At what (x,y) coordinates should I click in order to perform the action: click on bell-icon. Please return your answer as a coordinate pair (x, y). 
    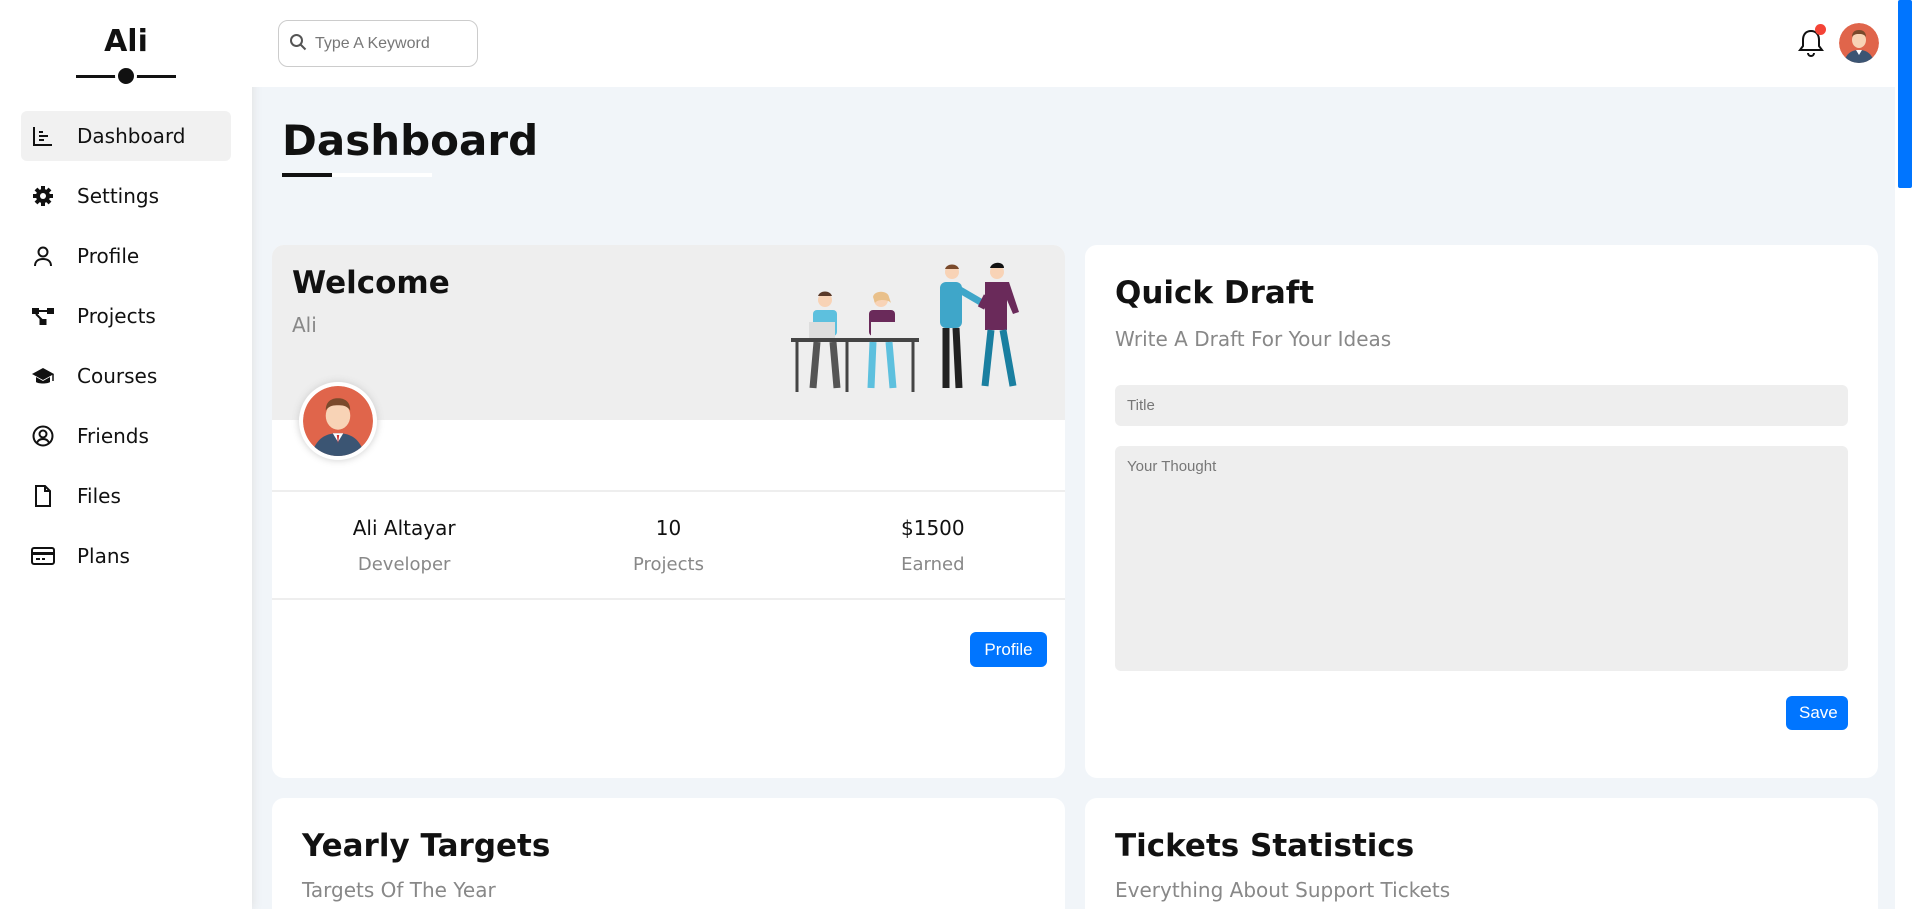
    Looking at the image, I should click on (1812, 41).